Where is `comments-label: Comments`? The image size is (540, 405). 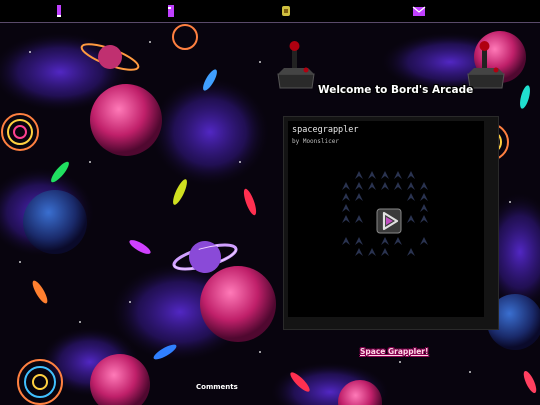 comments-label: Comments is located at coordinates (217, 387).